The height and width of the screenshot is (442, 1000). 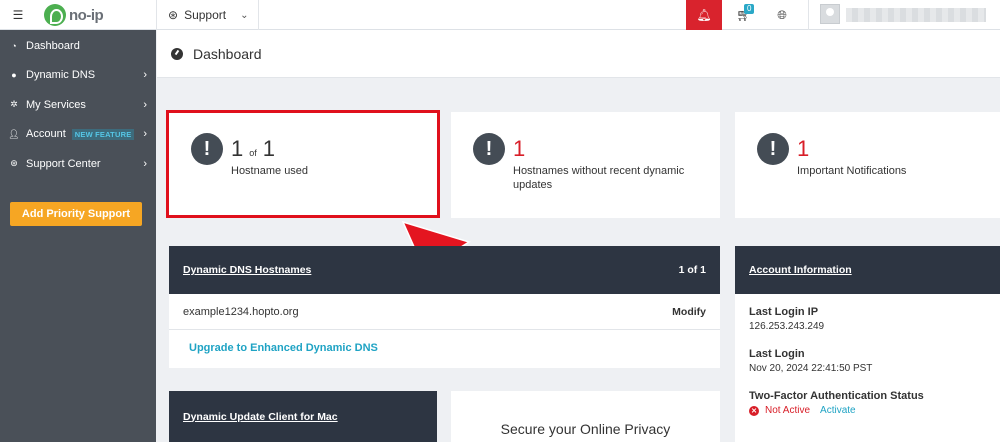 I want to click on mac-client-panel: Dynamic Update Client for Mac, so click(x=303, y=416).